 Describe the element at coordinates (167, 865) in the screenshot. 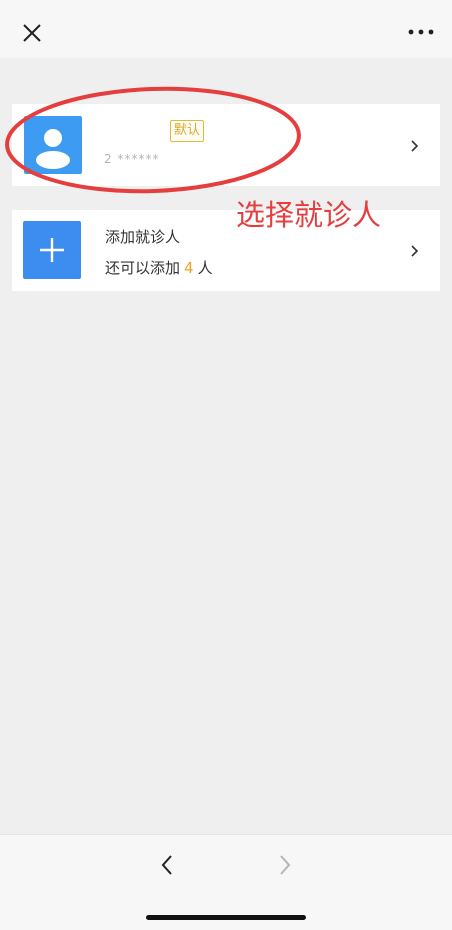

I see `chevron-left-icon` at that location.